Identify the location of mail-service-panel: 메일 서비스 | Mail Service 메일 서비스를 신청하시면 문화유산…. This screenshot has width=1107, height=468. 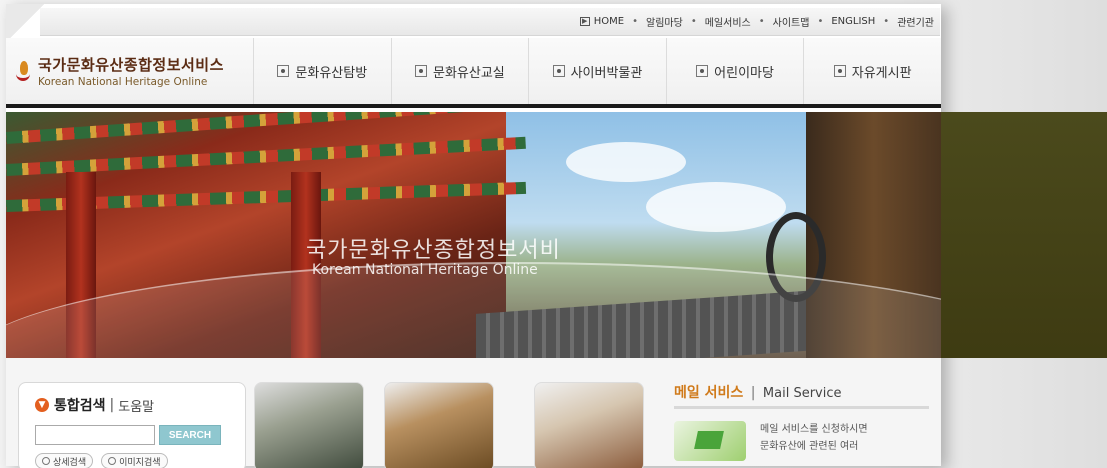
(801, 425).